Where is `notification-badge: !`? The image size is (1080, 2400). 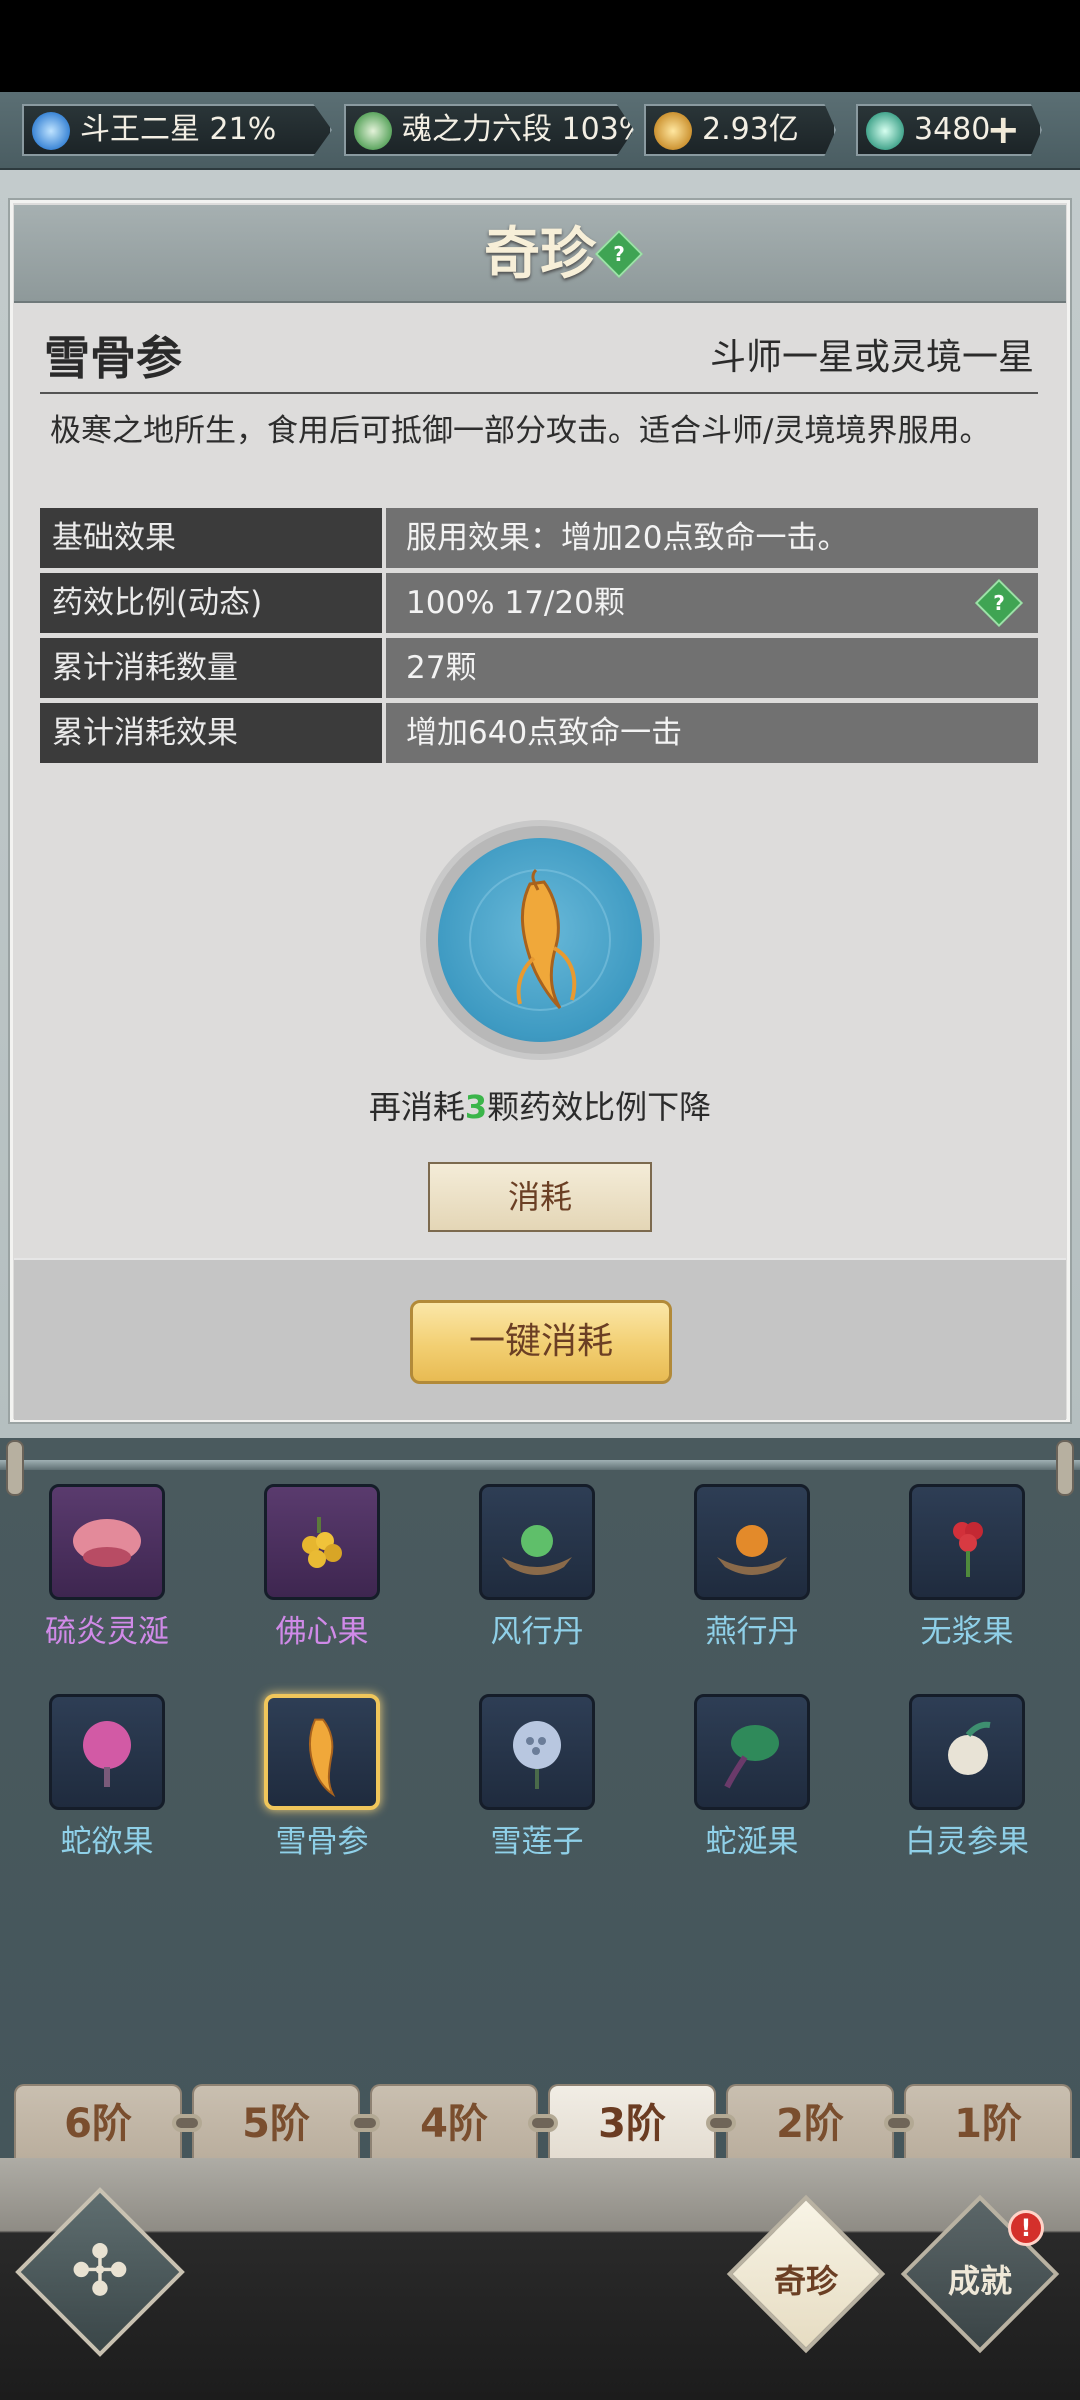
notification-badge: ! is located at coordinates (1026, 2228).